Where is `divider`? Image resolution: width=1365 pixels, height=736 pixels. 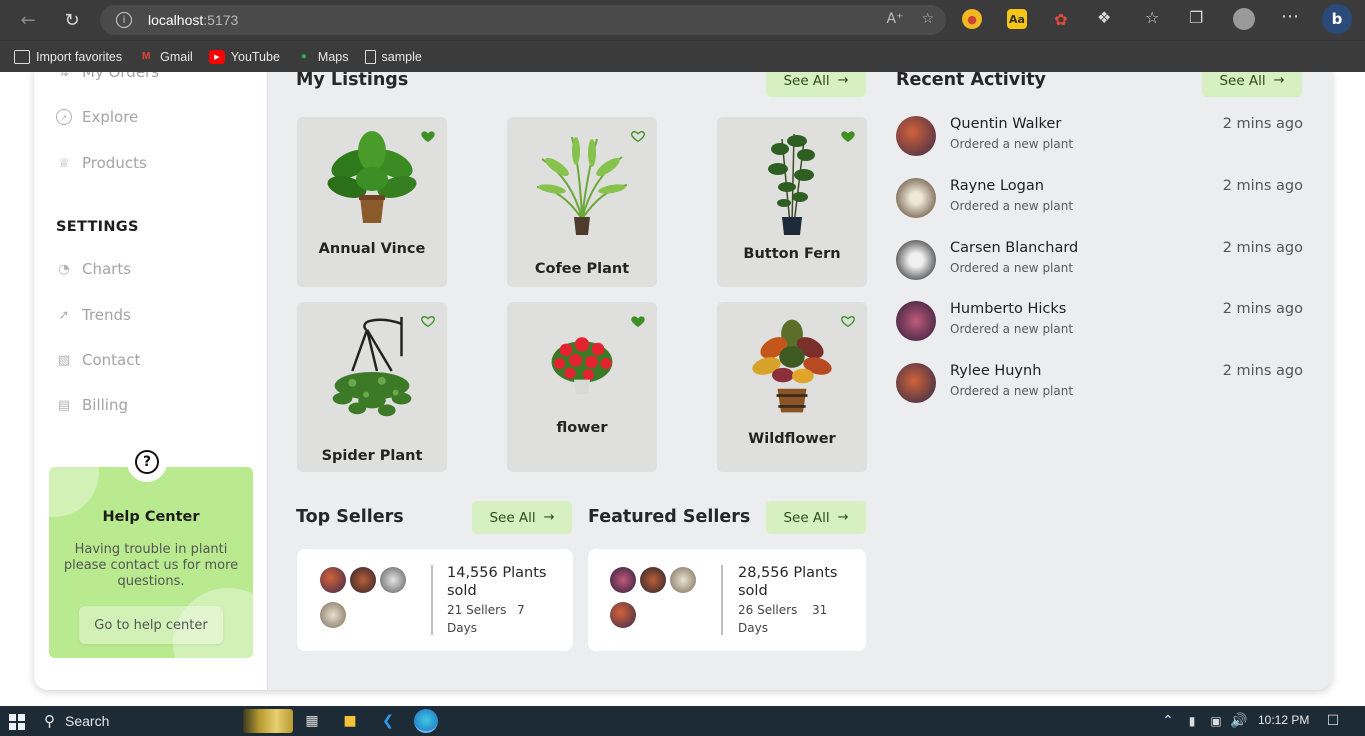 divider is located at coordinates (722, 600).